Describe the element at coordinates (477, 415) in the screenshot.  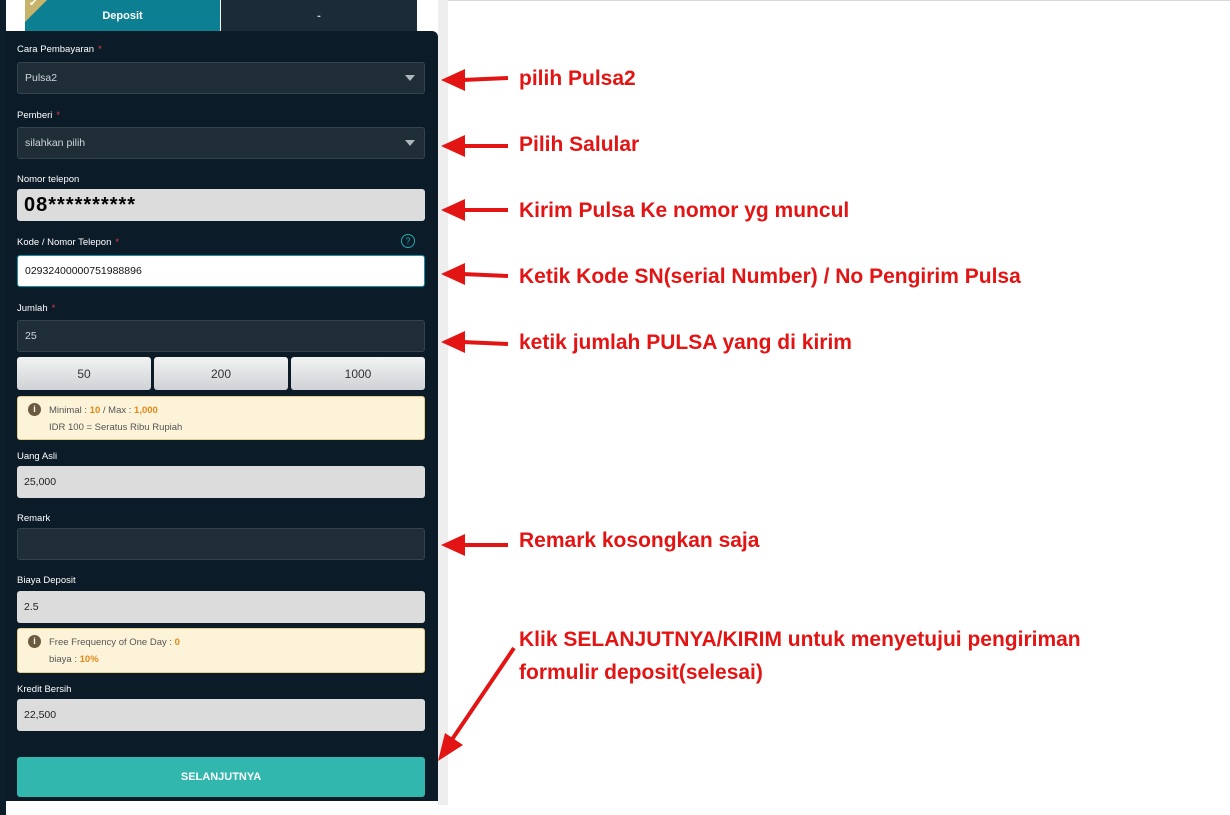
I see `annotation-arrows` at that location.